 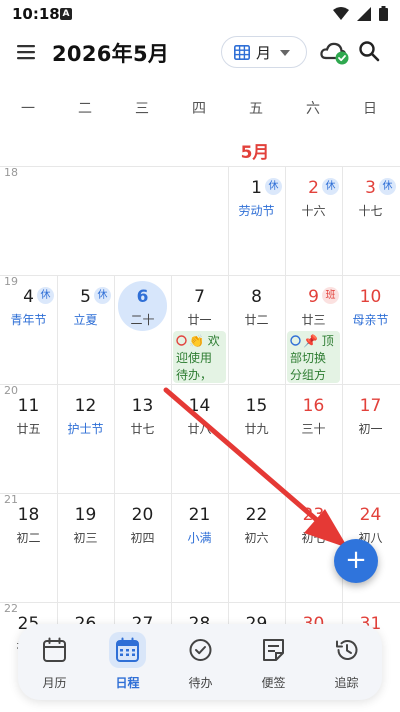 I want to click on nav-item-schedule: 日程, so click(x=127, y=662).